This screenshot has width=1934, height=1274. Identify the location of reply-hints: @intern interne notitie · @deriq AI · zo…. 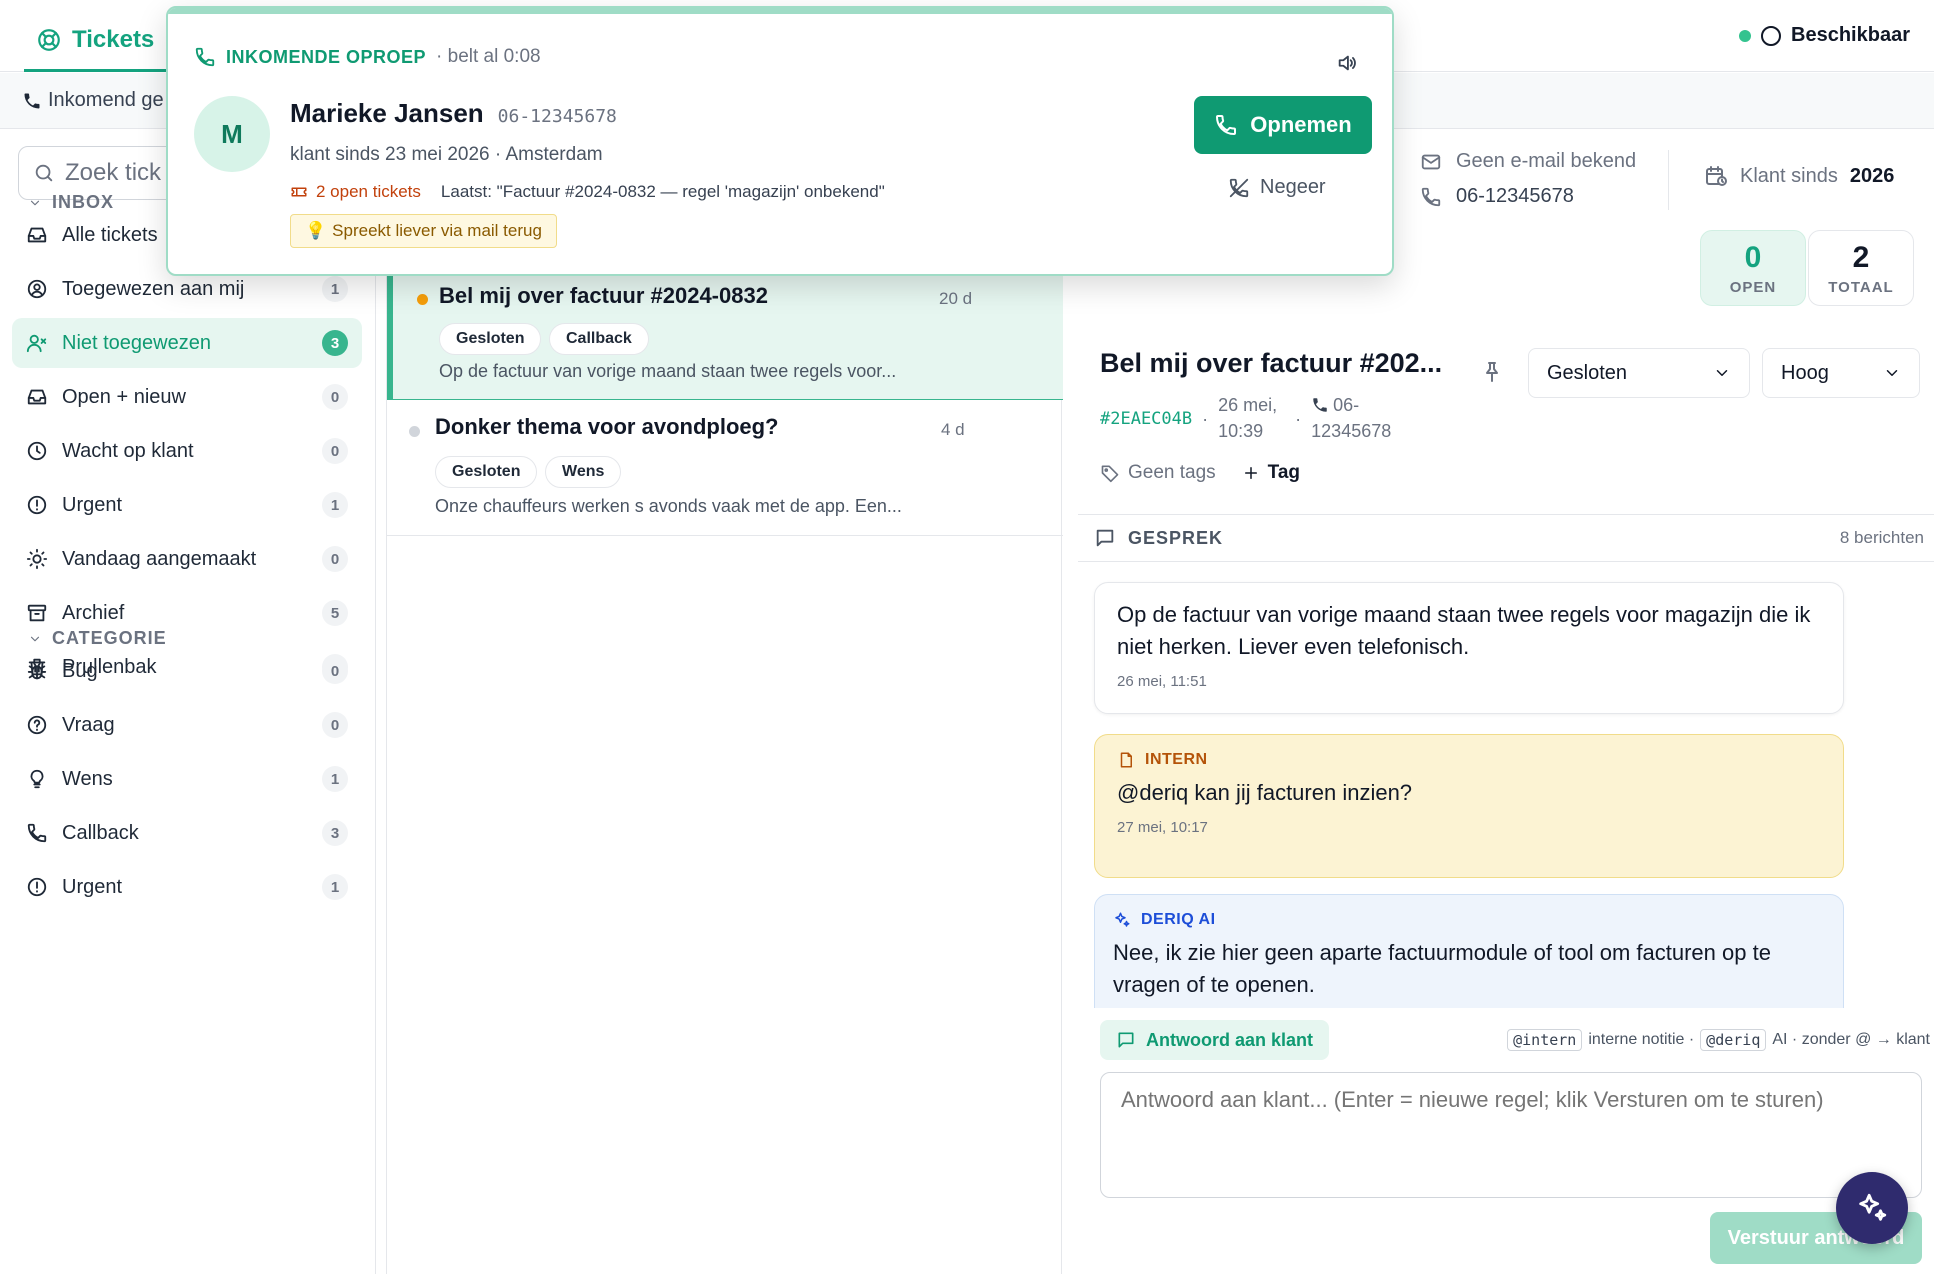
(1718, 1040).